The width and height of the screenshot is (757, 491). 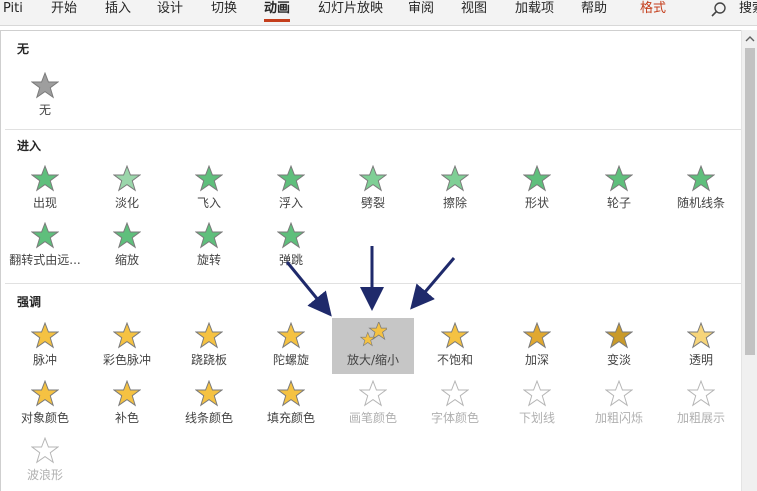 What do you see at coordinates (700, 418) in the screenshot?
I see `effect-label: 加粗展示` at bounding box center [700, 418].